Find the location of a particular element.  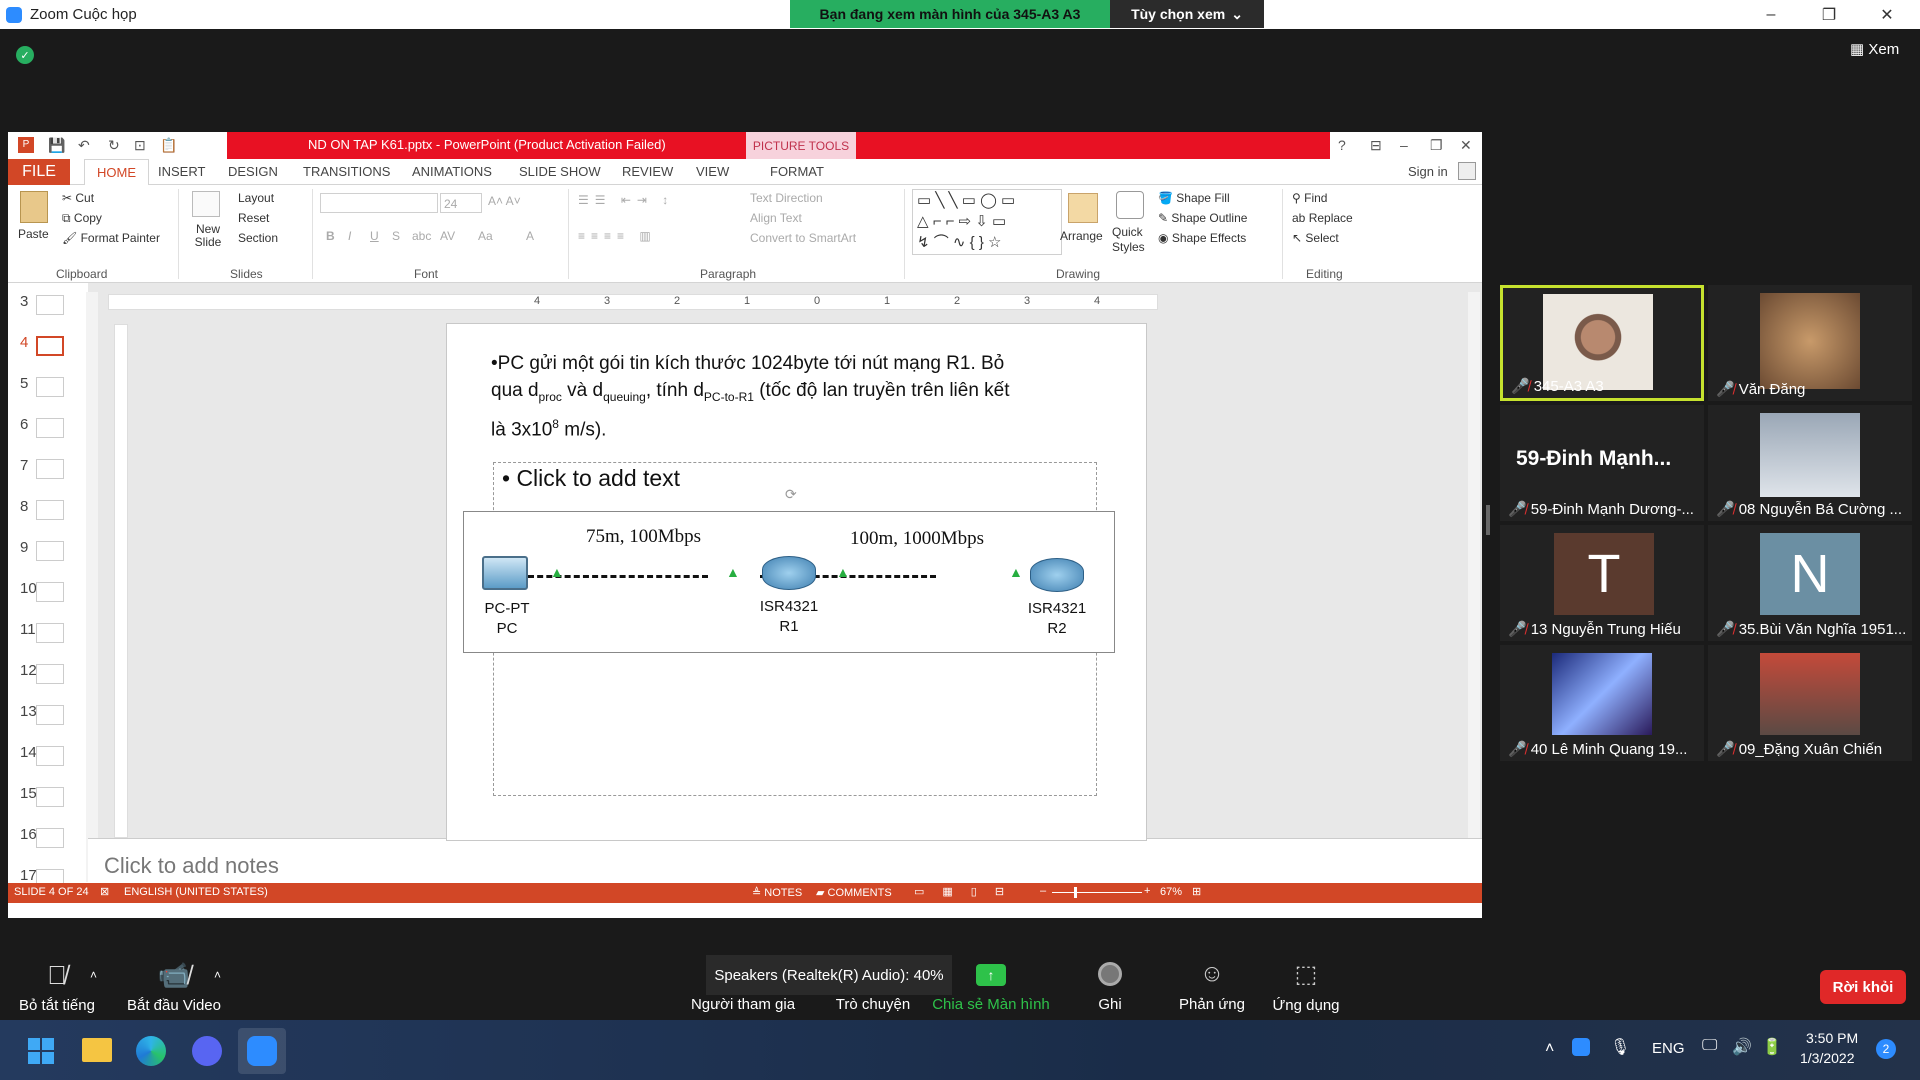

slide-number: 11 is located at coordinates (28, 629).